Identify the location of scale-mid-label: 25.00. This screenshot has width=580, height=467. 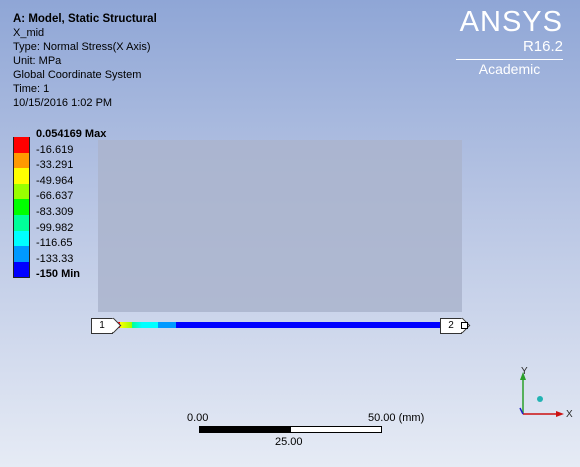
(289, 442).